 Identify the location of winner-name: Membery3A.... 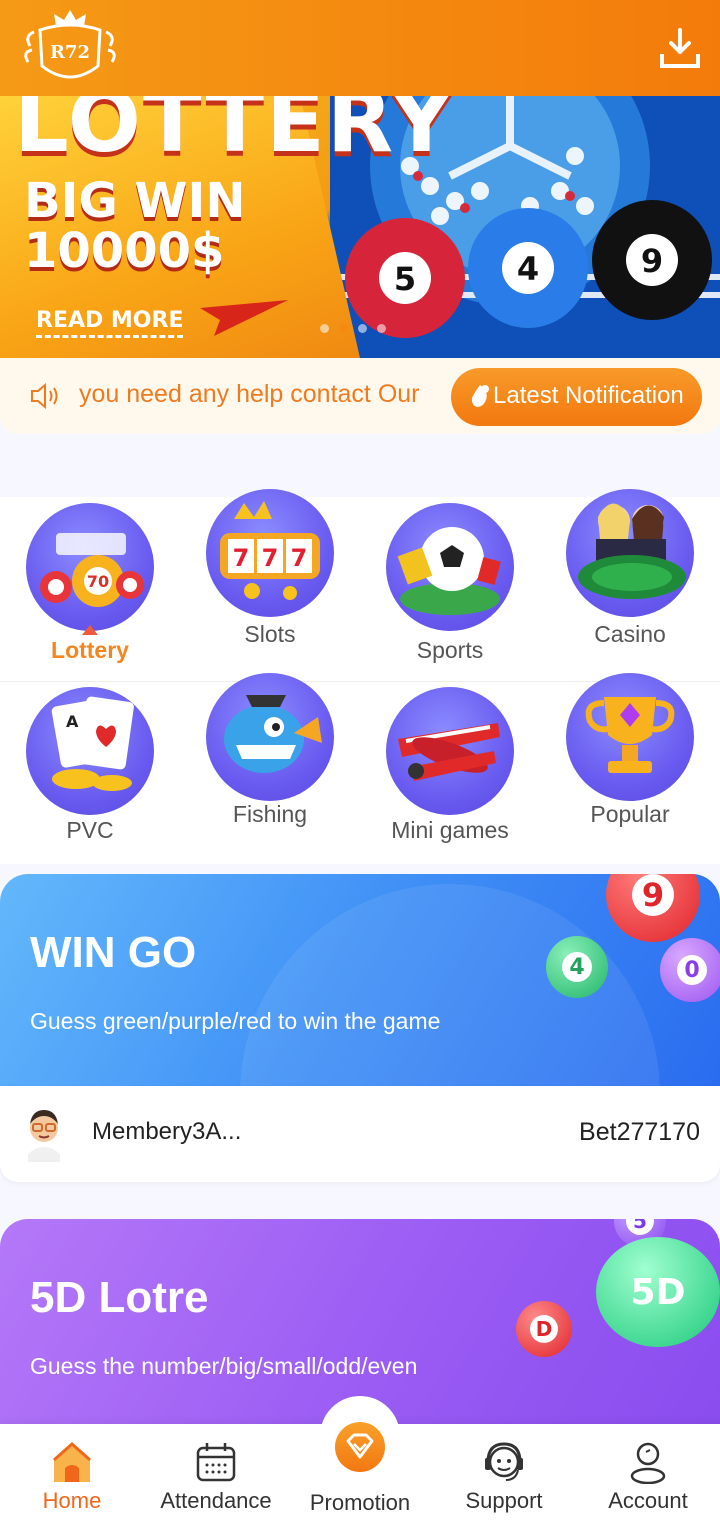
(167, 1131).